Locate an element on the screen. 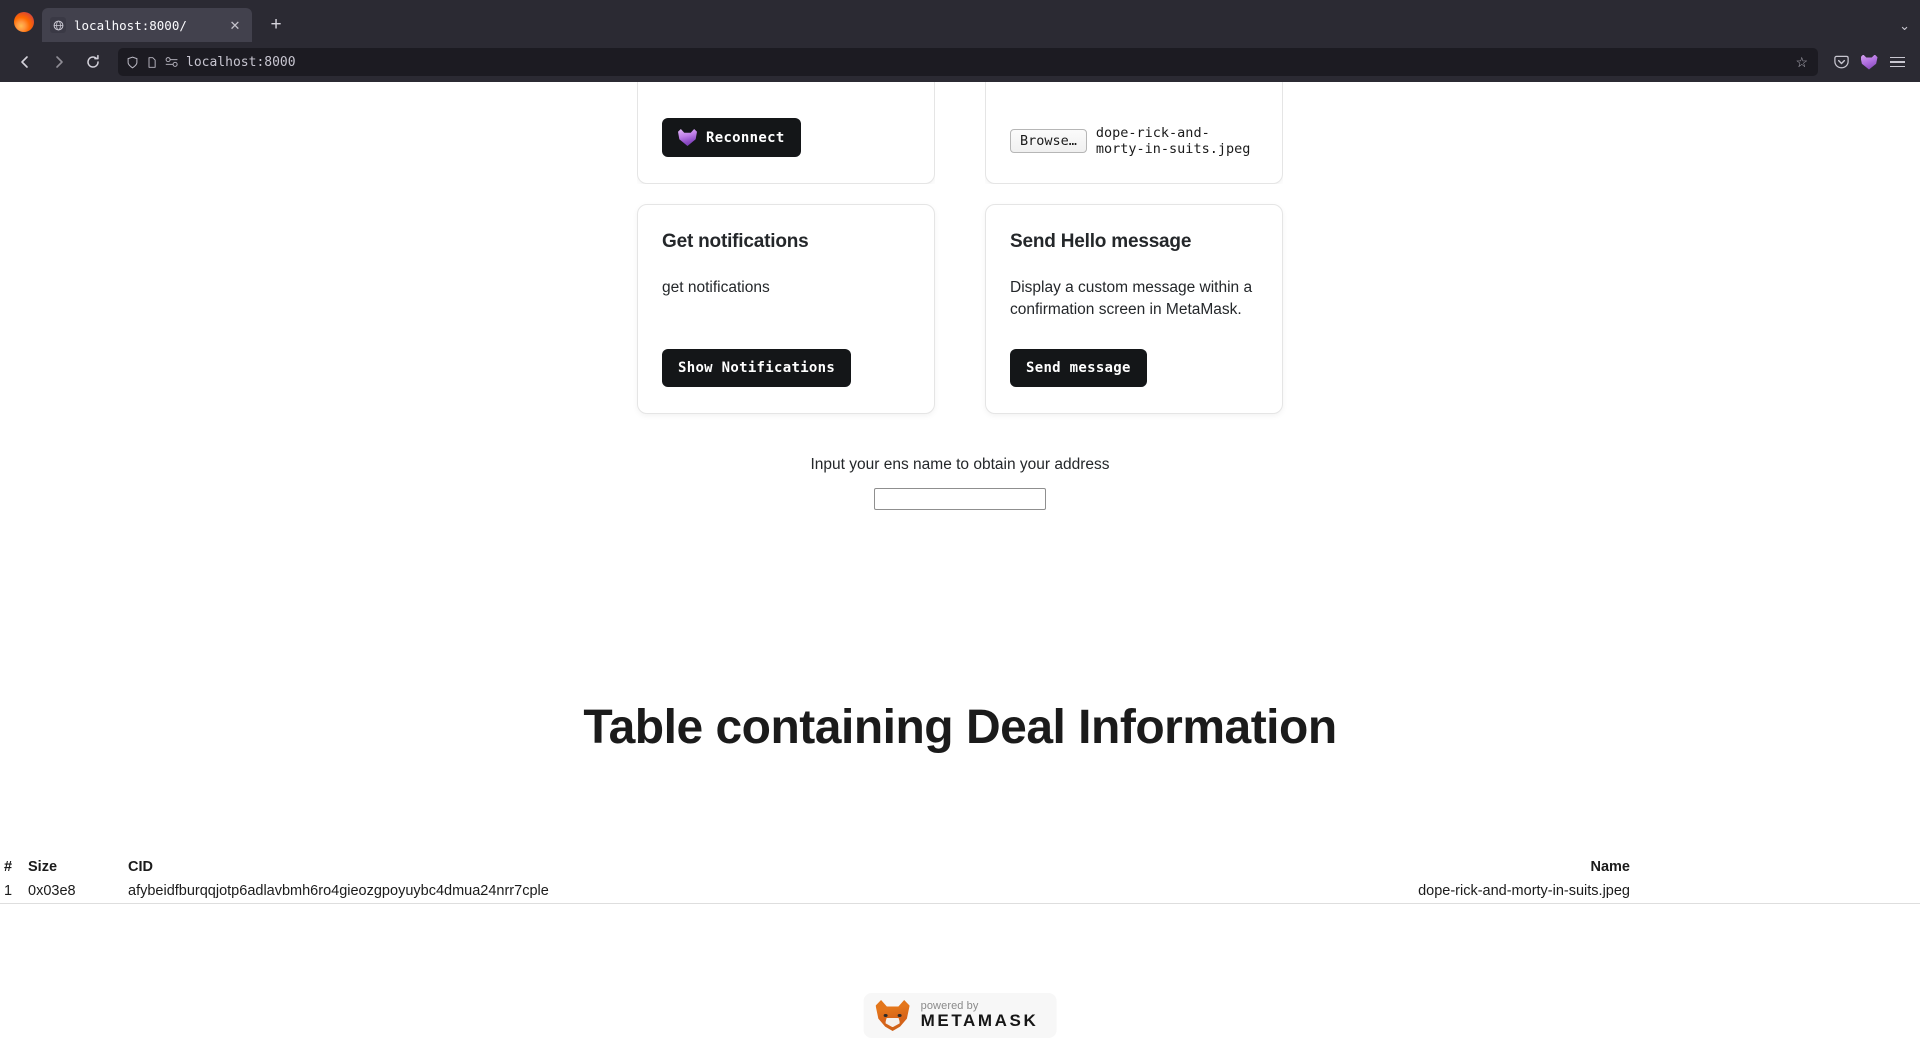 The height and width of the screenshot is (1056, 1920). close-icon: ✕ is located at coordinates (235, 25).